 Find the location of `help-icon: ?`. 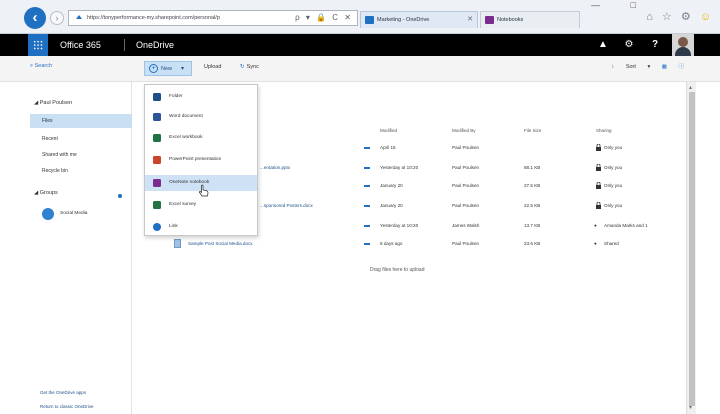

help-icon: ? is located at coordinates (655, 45).